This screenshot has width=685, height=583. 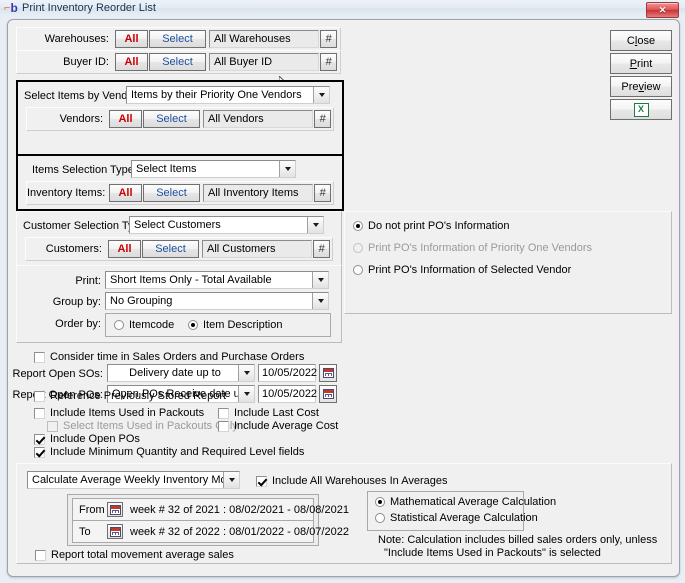 I want to click on inventory-items-select-button: Select, so click(x=171, y=193).